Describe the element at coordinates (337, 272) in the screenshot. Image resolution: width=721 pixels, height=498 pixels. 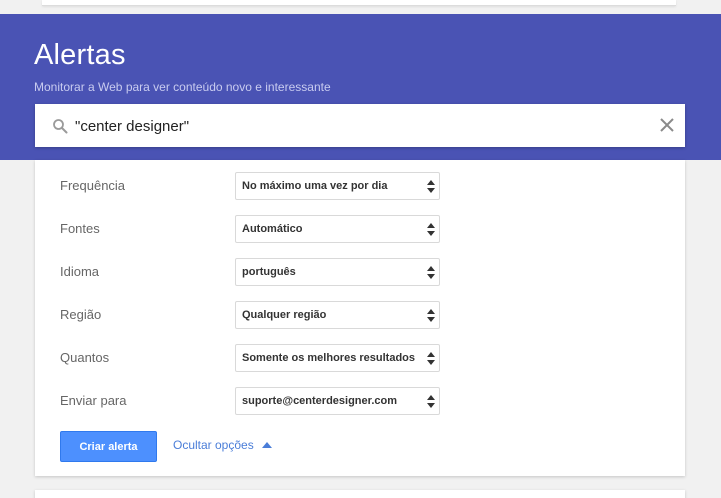
I see `language-select: português` at that location.